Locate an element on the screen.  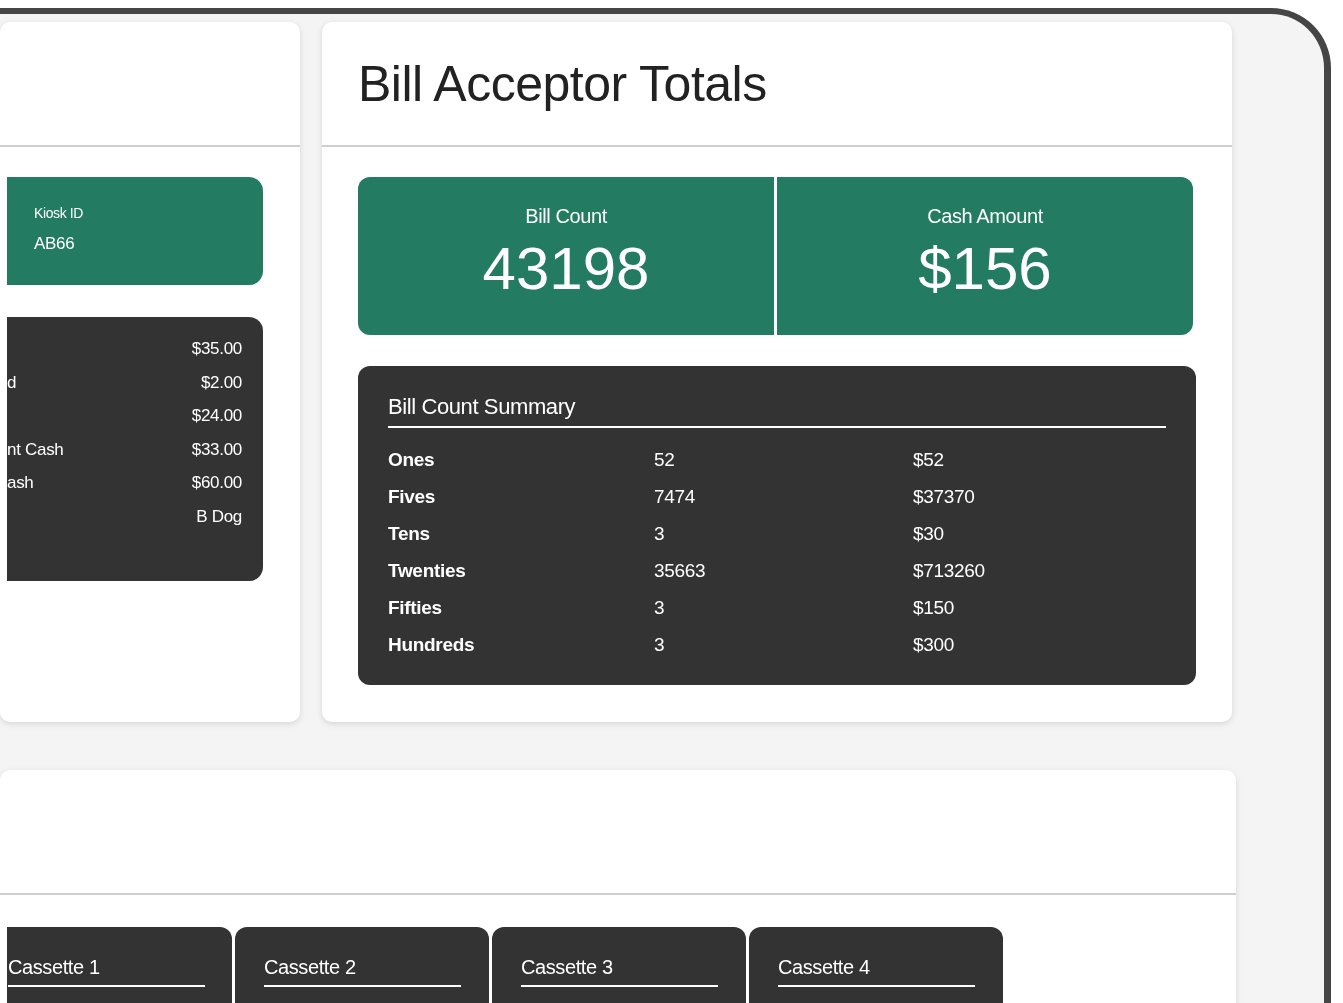
bill-amount: $30 is located at coordinates (929, 533).